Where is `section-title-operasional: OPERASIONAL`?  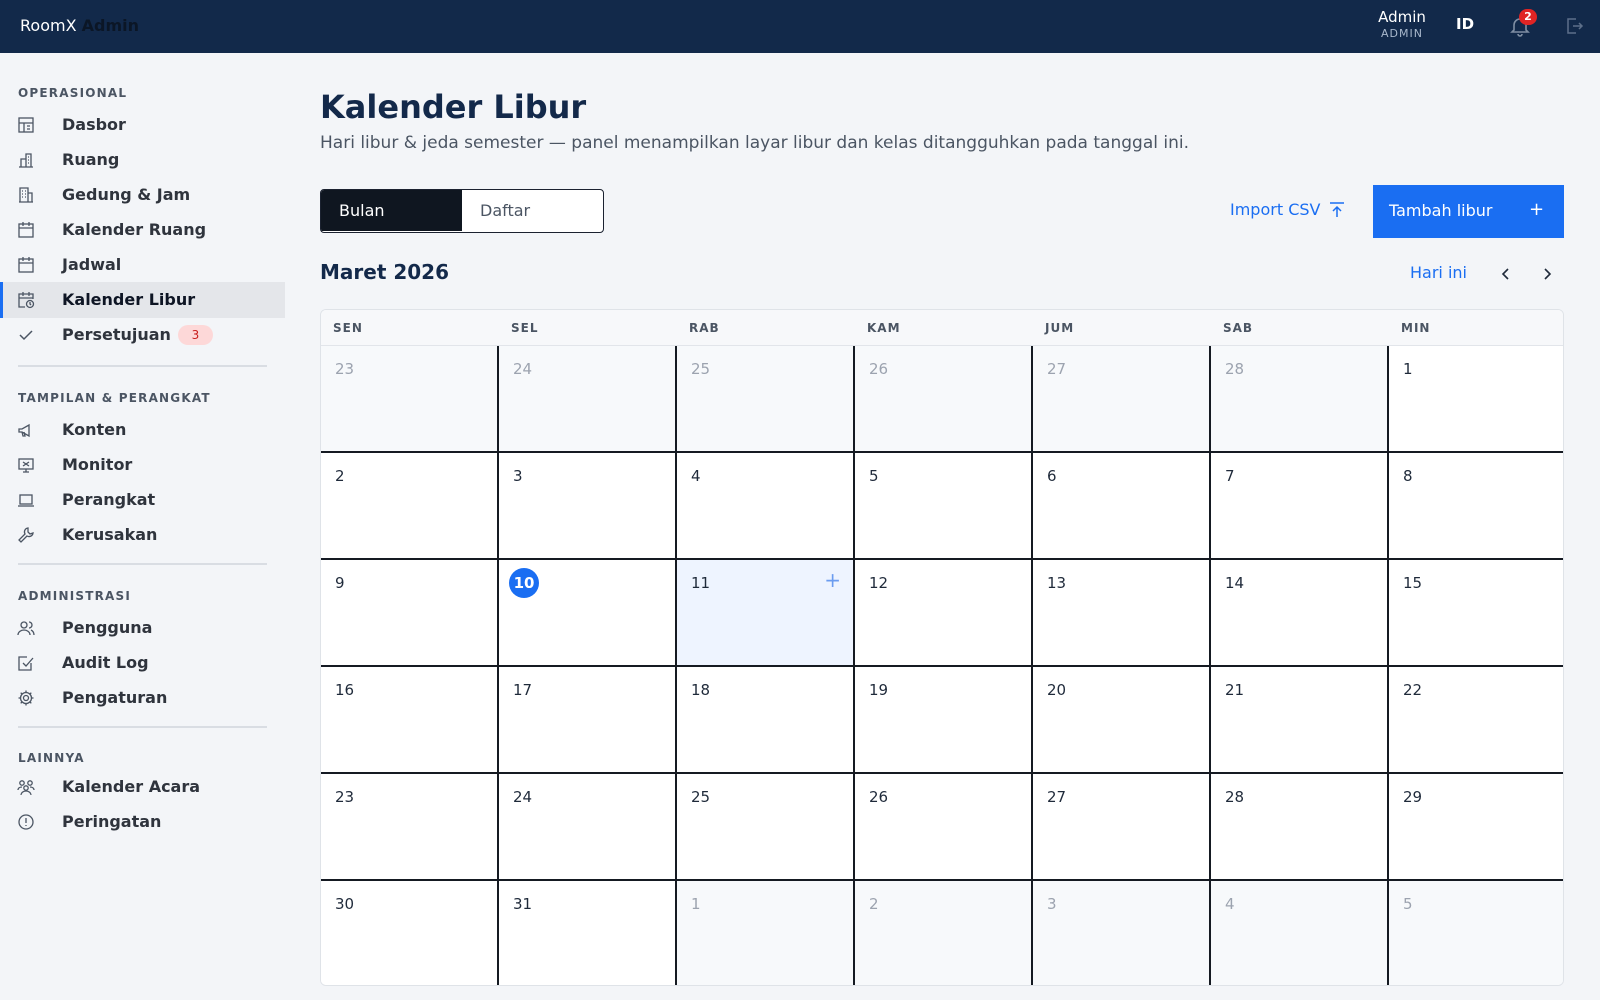
section-title-operasional: OPERASIONAL is located at coordinates (73, 93).